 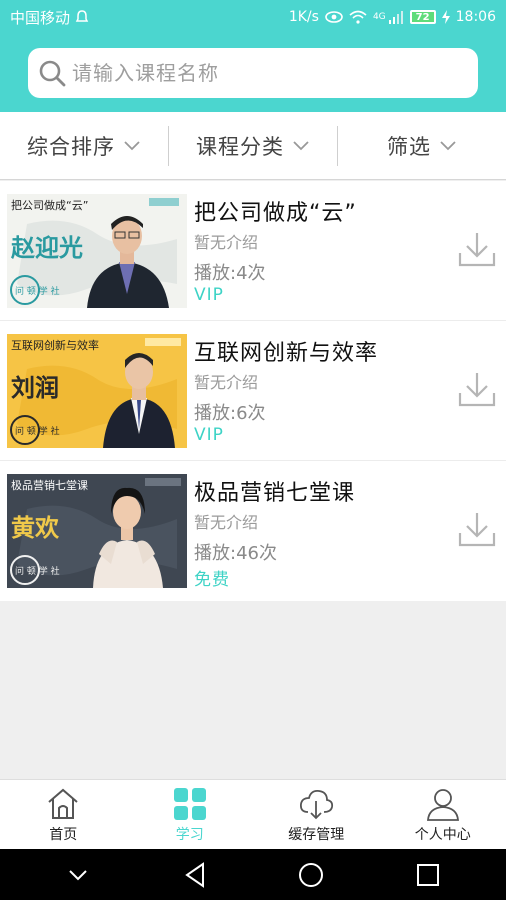 I want to click on battery-icon: 72, so click(x=422, y=17).